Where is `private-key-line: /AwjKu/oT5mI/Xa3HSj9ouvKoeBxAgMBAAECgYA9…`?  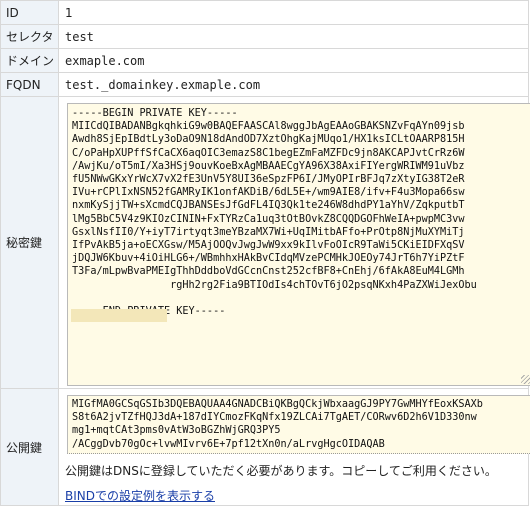 private-key-line: /AwjKu/oT5mI/Xa3HSj9ouvKoeBxAgMBAAECgYA9… is located at coordinates (268, 166).